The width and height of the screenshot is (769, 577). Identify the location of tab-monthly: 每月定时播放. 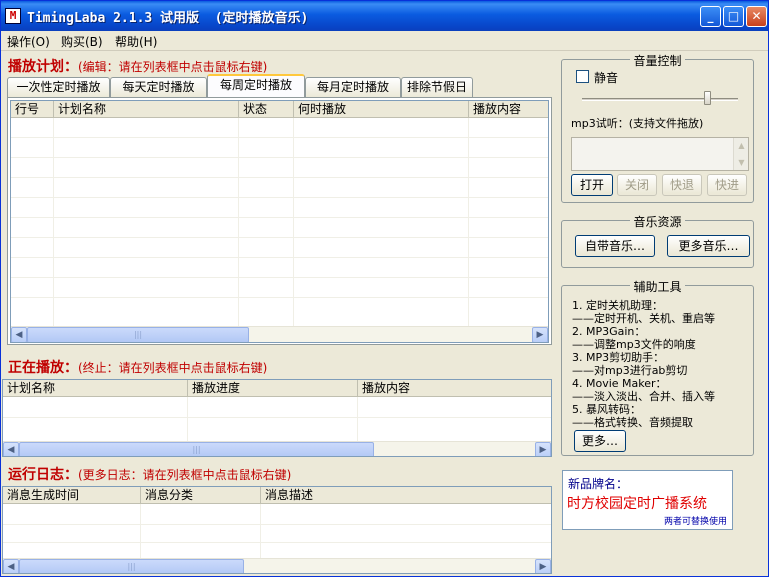
(353, 87).